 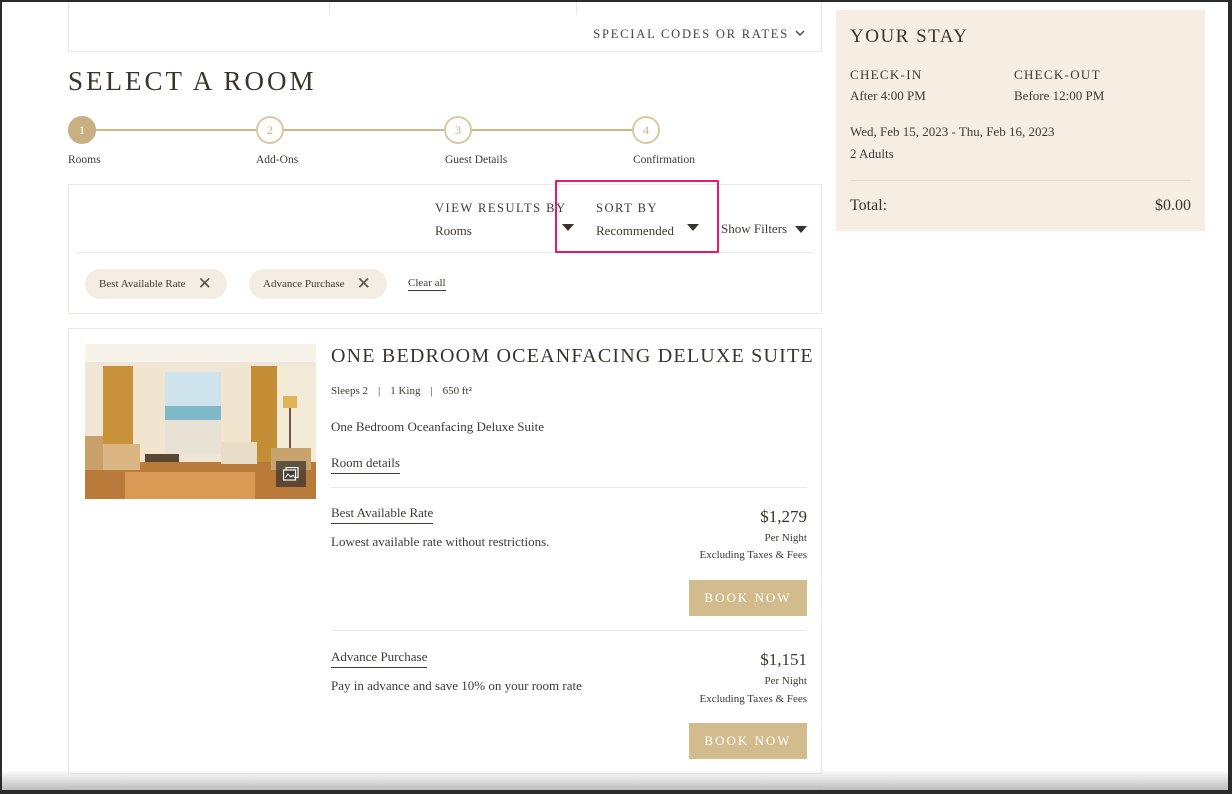 I want to click on step-4-circle: 4, so click(x=646, y=130).